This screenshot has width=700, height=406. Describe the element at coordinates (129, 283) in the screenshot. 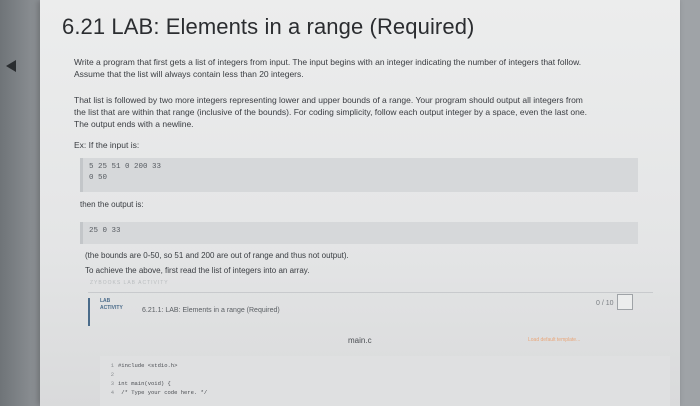

I see `watermark-text: ZYBOOKS LAB ACTIVITY` at that location.